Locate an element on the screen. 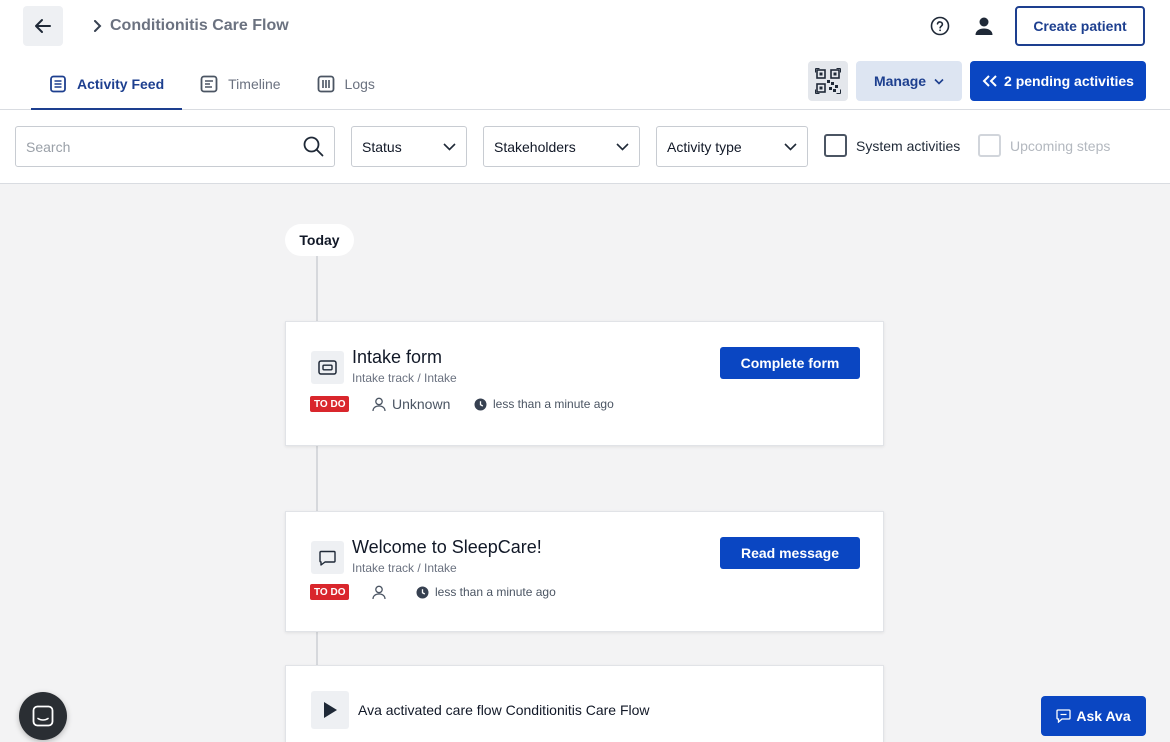 The image size is (1170, 742). breadcrumb: Conditionitis Care Flow is located at coordinates (190, 26).